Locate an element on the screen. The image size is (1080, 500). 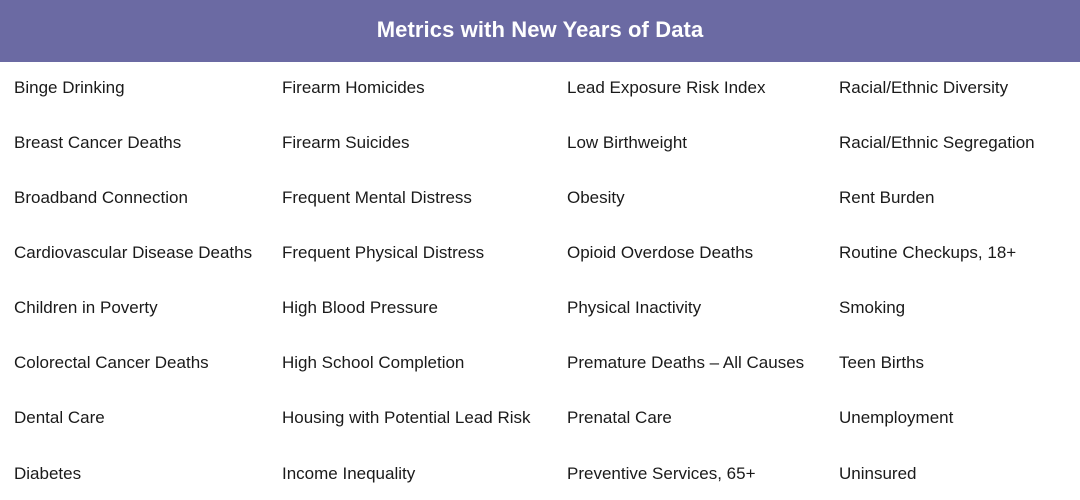
metric-item: High Blood Pressure is located at coordinates (360, 307).